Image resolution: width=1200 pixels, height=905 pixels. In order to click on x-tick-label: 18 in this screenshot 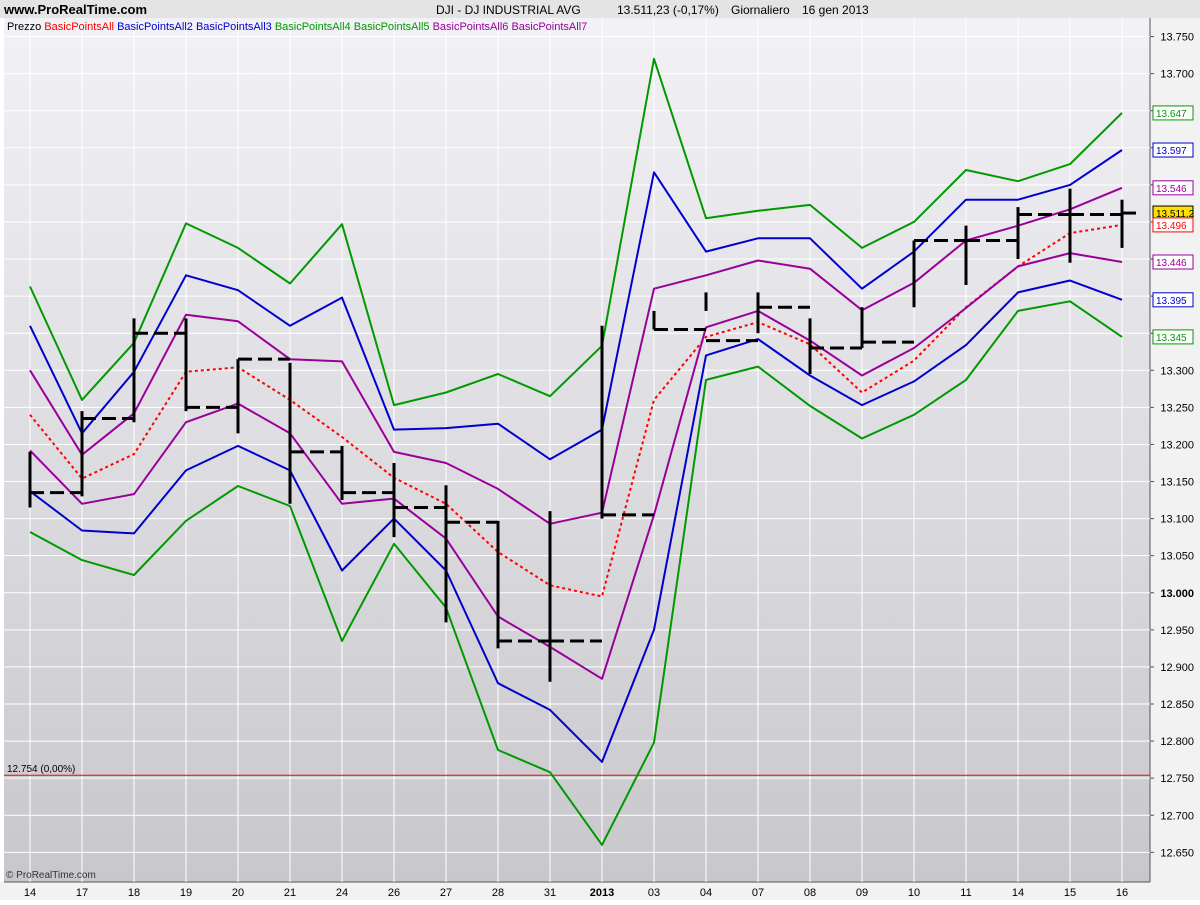, I will do `click(134, 893)`.